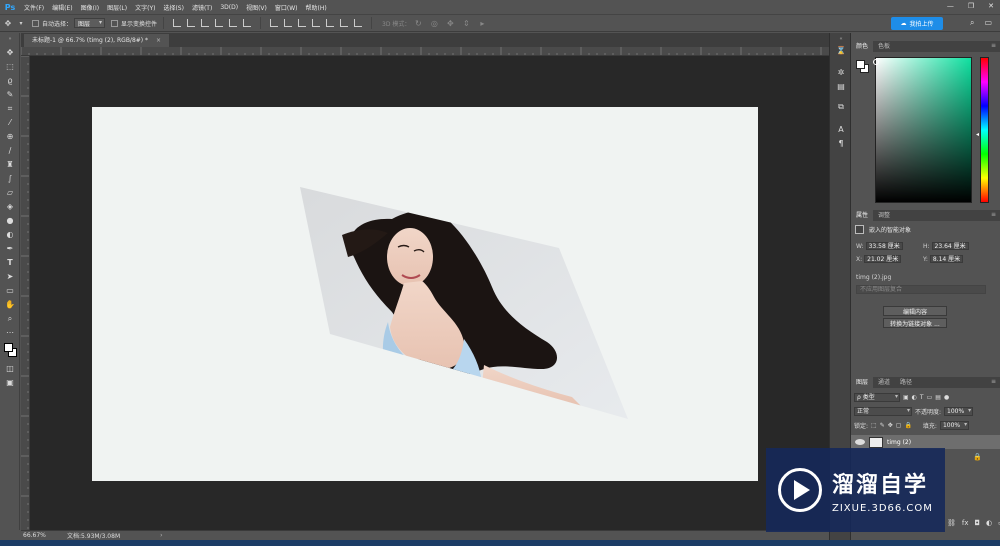 This screenshot has height=546, width=1000. What do you see at coordinates (286, 7) in the screenshot?
I see `menu-window: 窗口(W)` at bounding box center [286, 7].